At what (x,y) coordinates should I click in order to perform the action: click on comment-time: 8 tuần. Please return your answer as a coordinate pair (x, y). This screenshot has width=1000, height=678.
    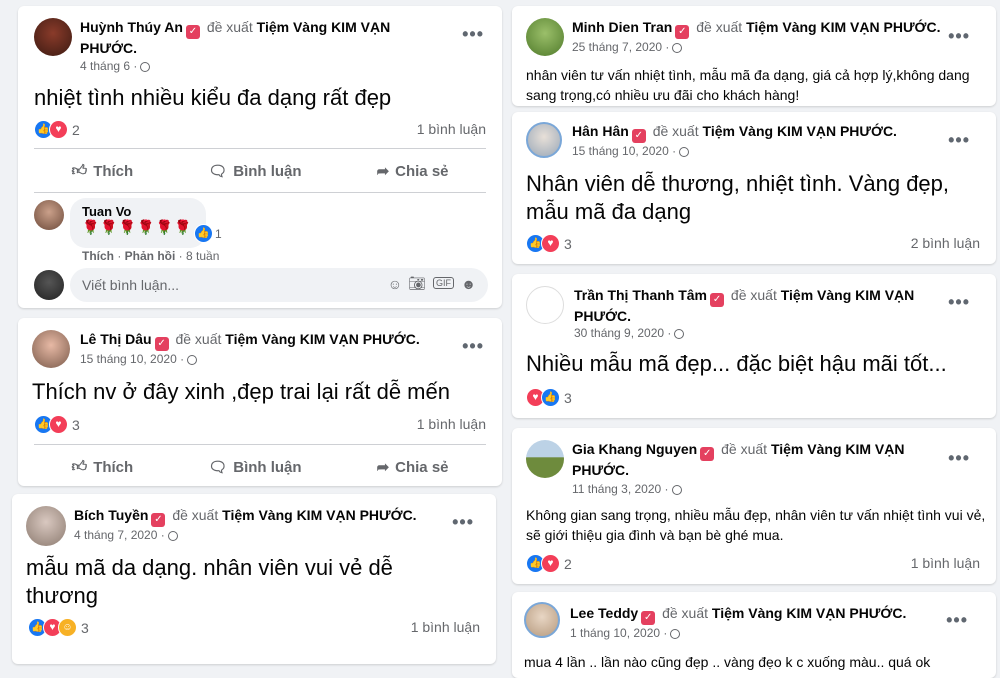
    Looking at the image, I should click on (202, 256).